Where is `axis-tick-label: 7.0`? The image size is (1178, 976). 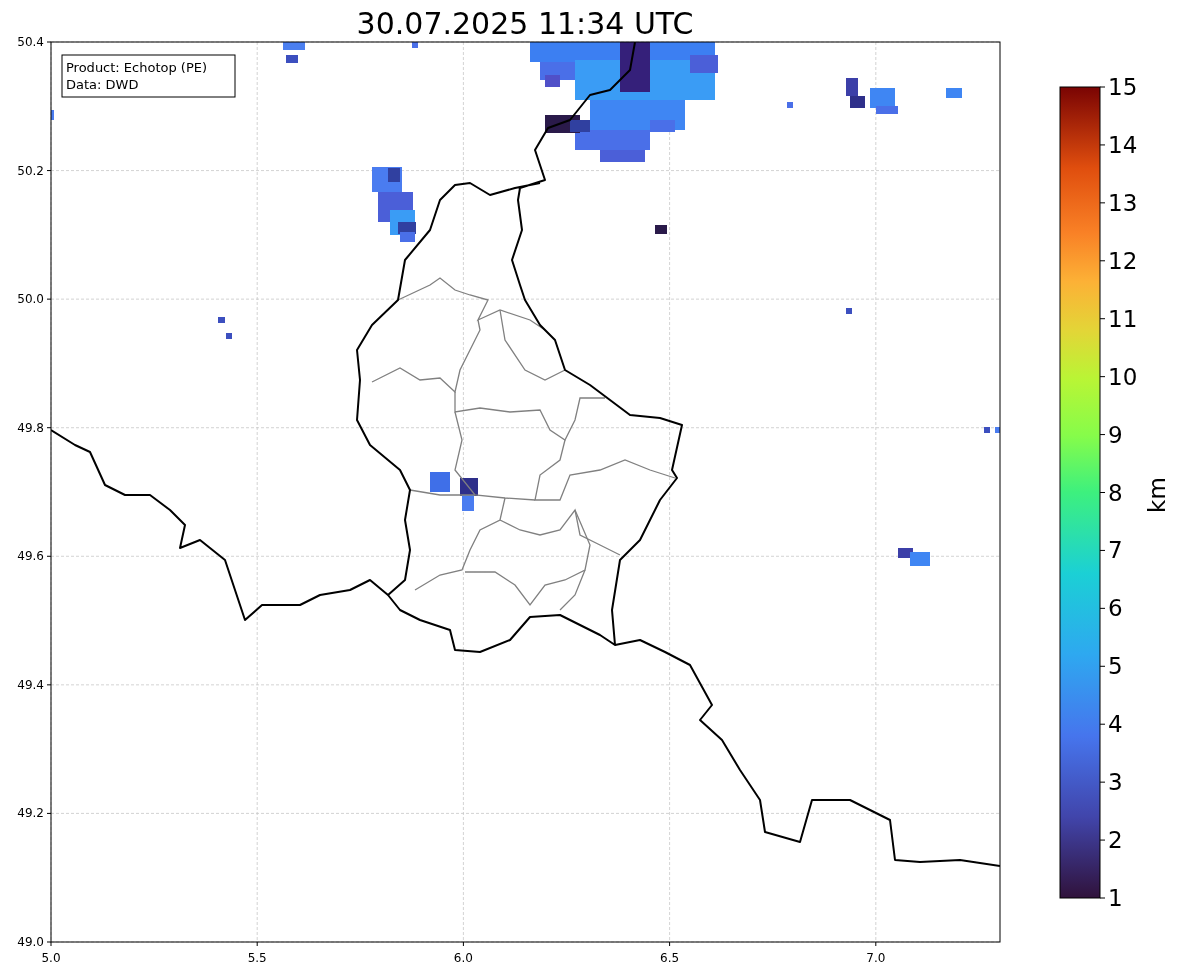
axis-tick-label: 7.0 is located at coordinates (876, 958).